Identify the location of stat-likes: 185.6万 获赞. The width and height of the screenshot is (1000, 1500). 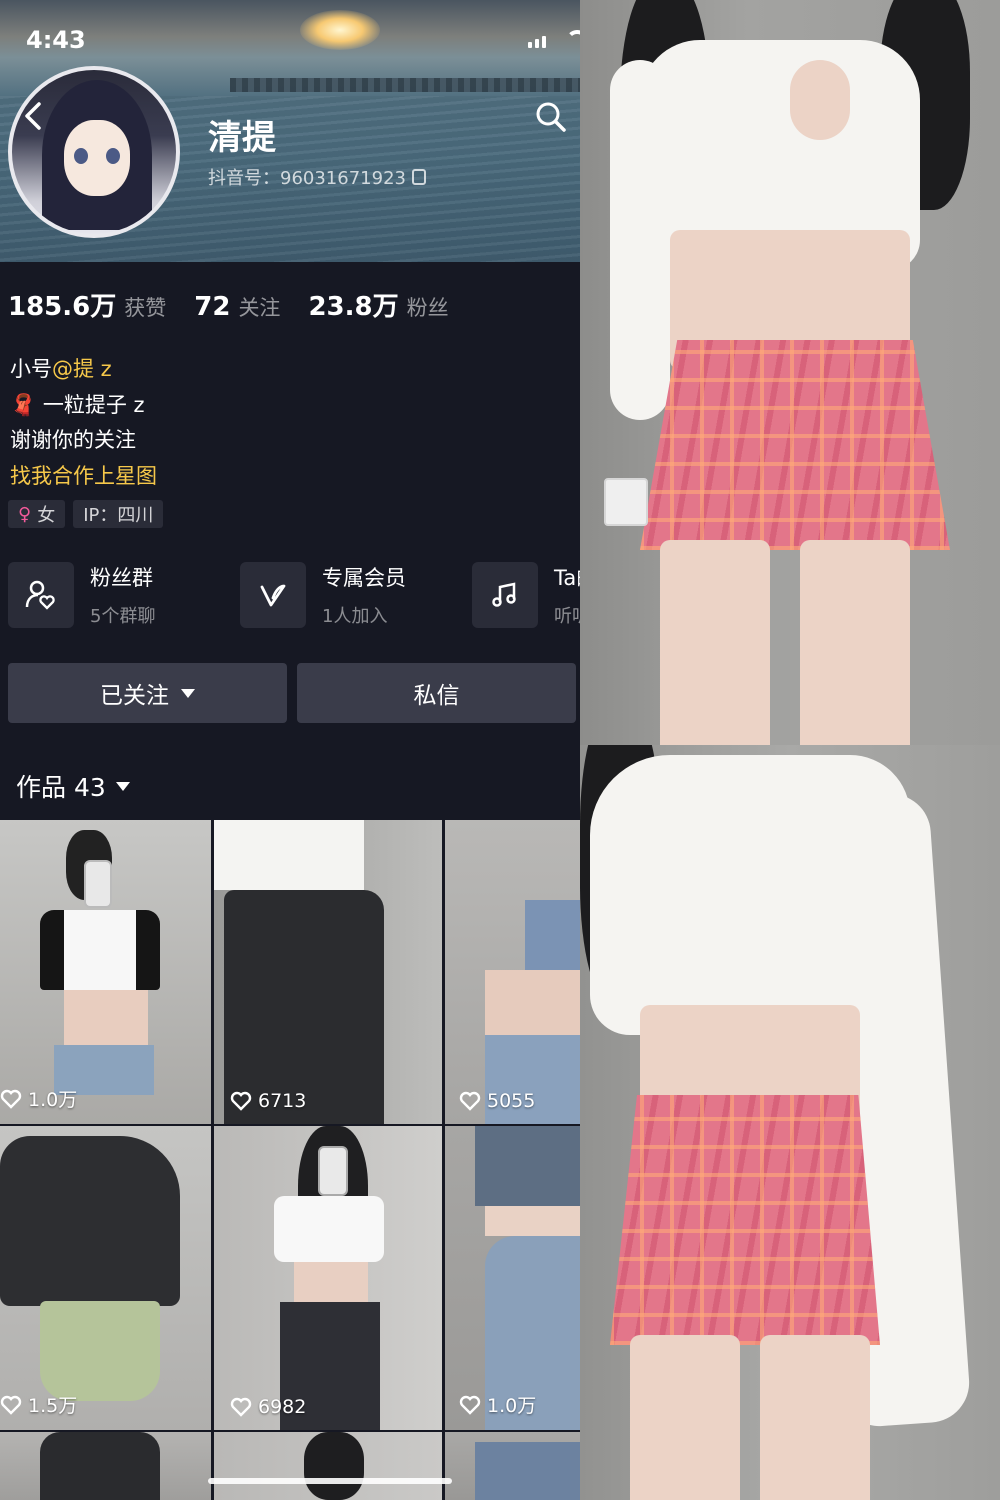
(87, 304).